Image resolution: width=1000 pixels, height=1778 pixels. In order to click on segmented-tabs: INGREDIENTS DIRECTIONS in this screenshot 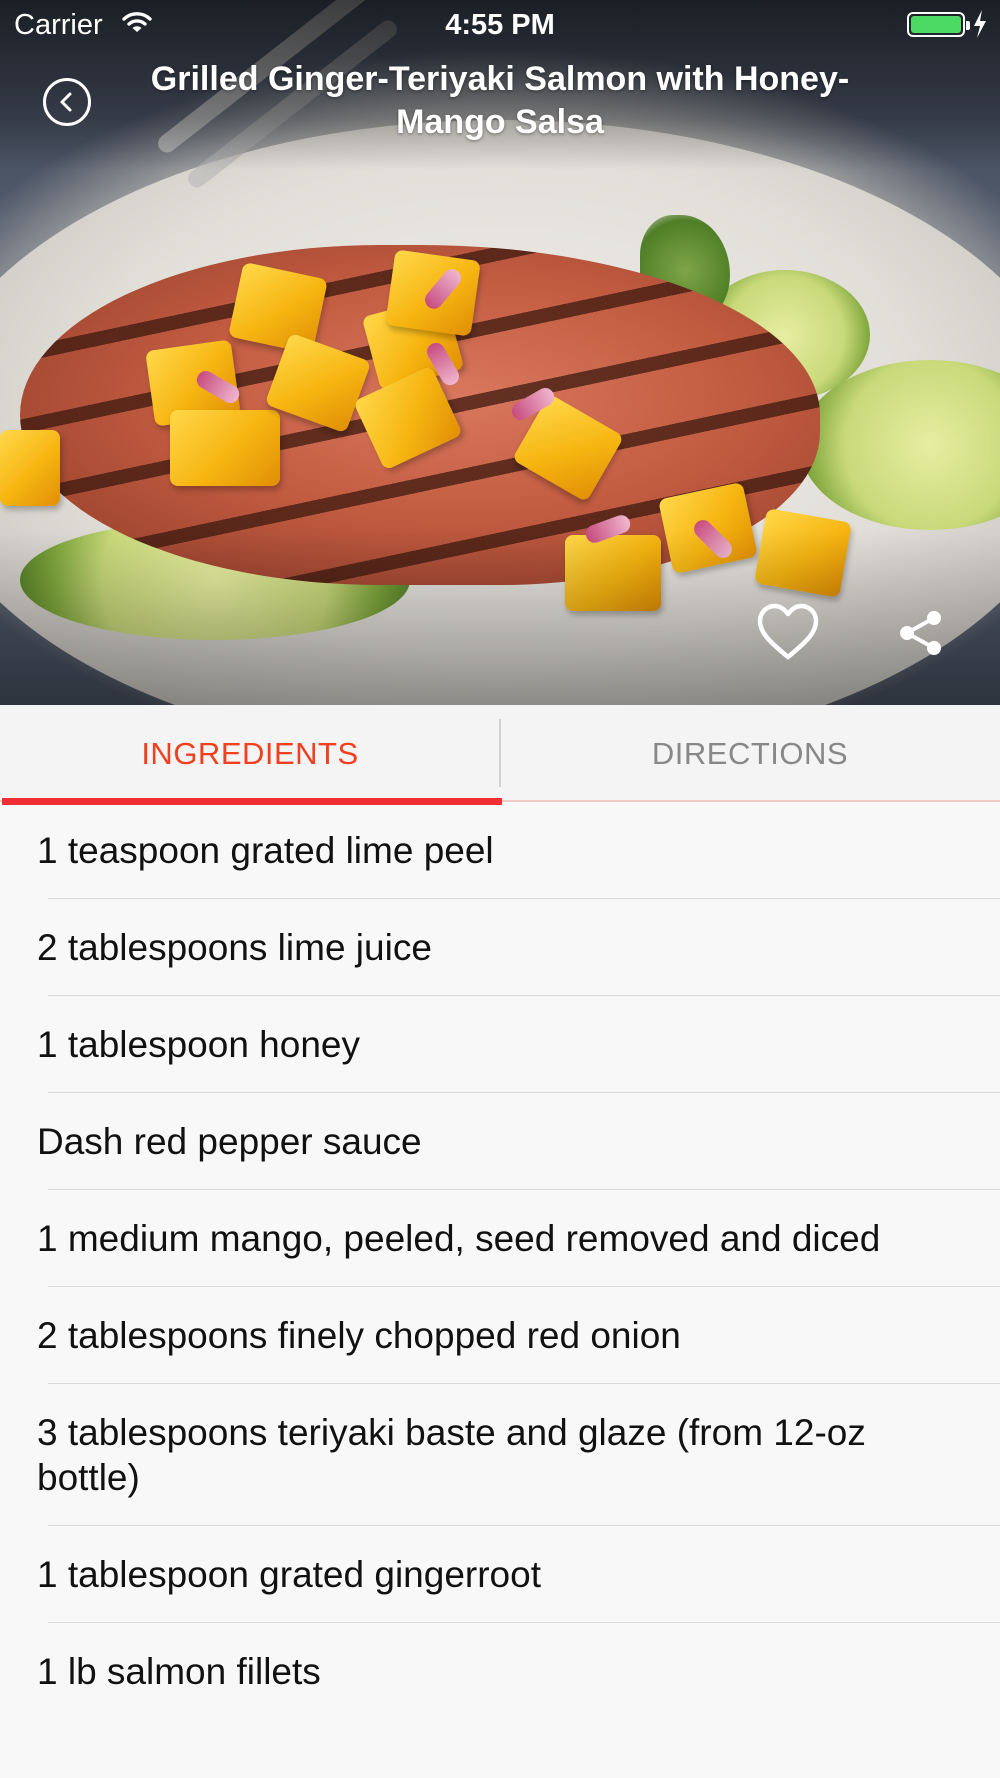, I will do `click(500, 755)`.